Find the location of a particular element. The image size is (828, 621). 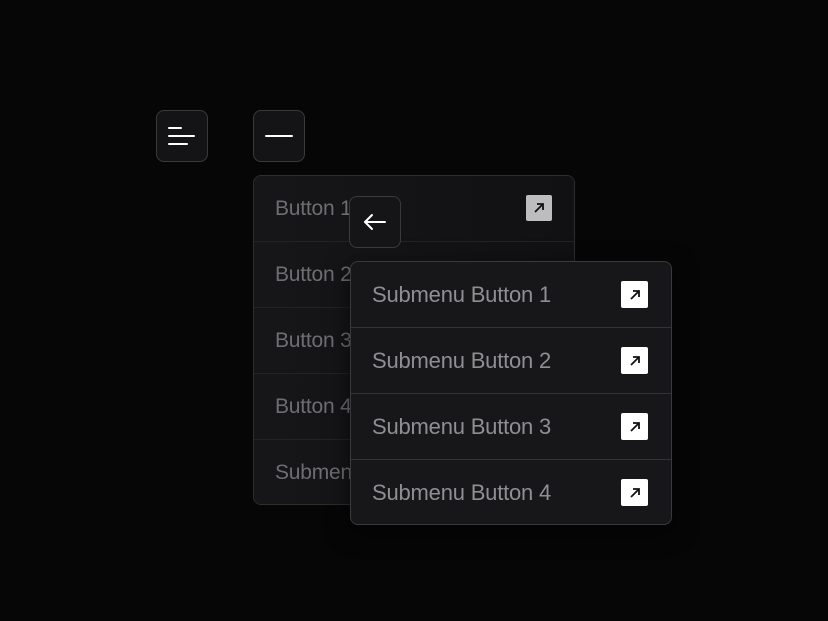

submenu-item-2: Submenu Button 2 is located at coordinates (511, 361).